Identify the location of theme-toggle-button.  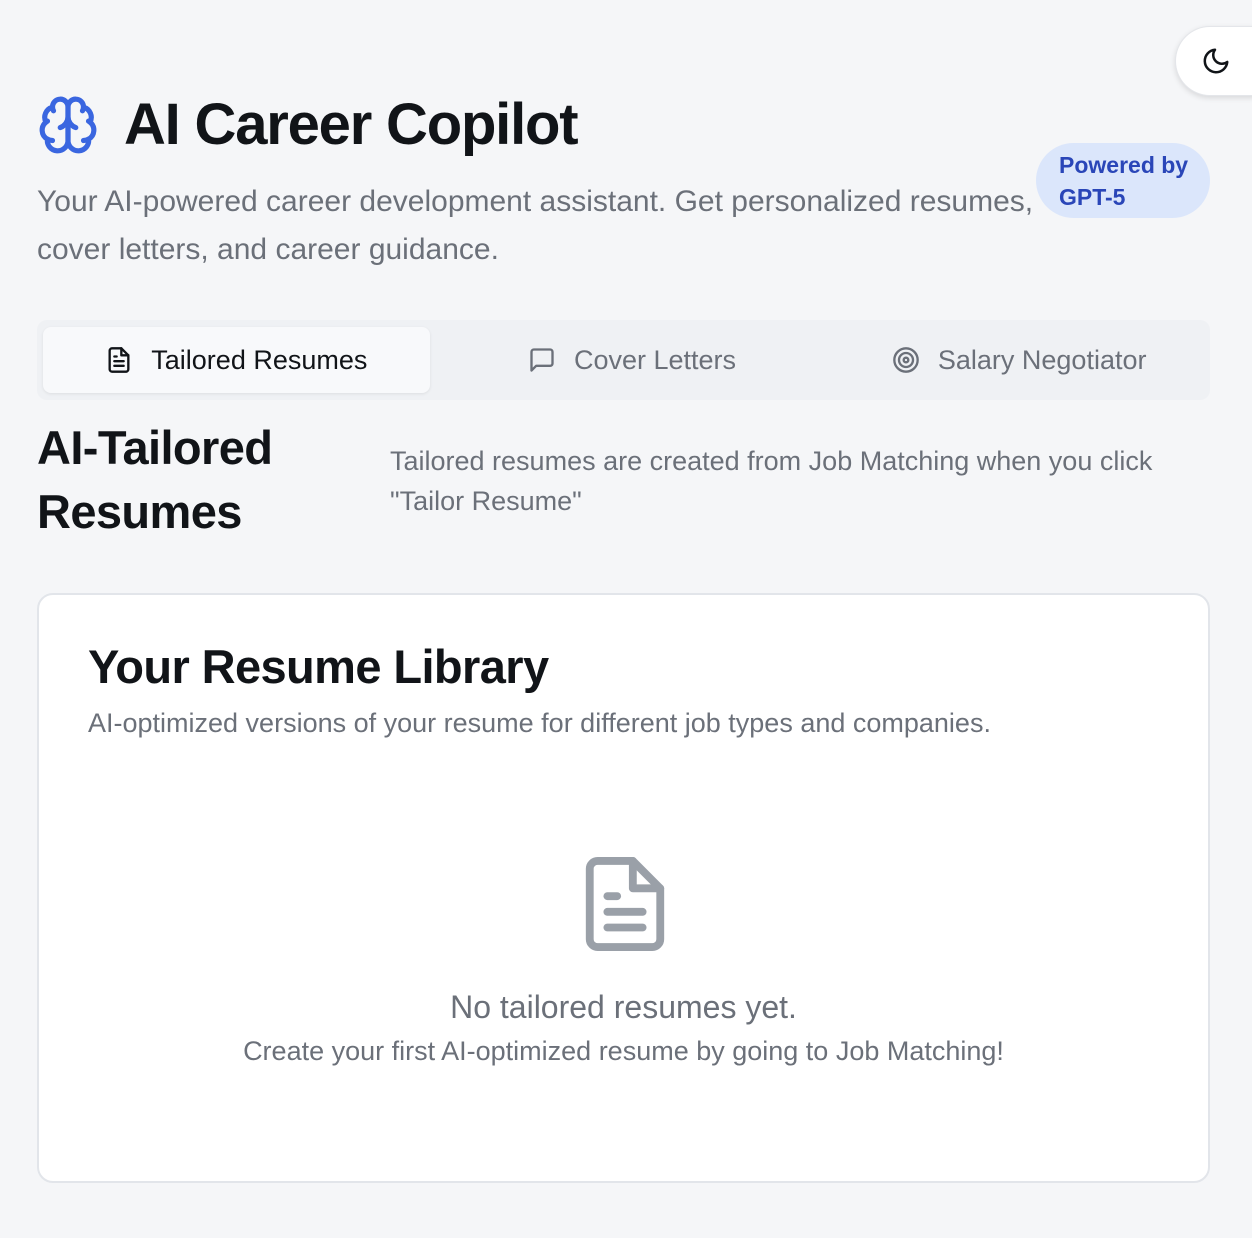
(1213, 61).